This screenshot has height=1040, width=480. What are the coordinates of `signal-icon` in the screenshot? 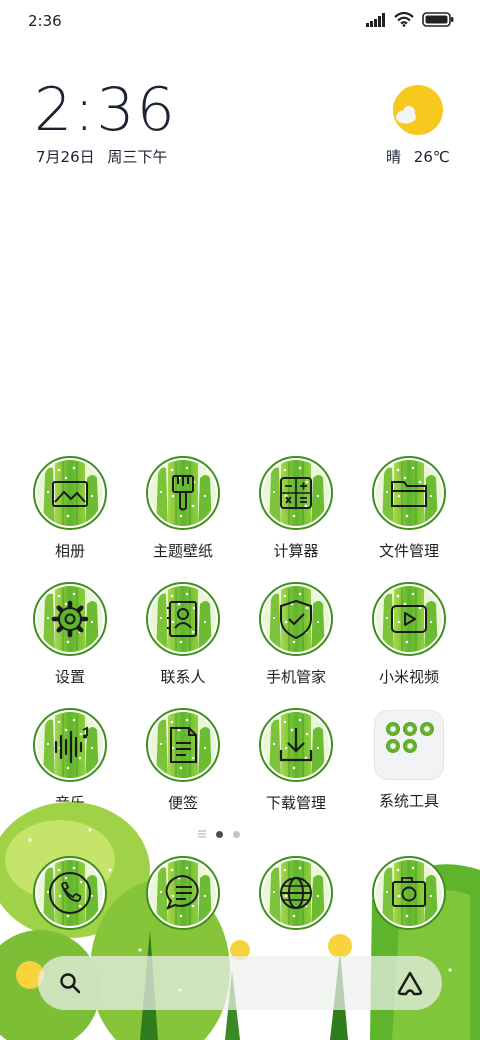 It's located at (375, 19).